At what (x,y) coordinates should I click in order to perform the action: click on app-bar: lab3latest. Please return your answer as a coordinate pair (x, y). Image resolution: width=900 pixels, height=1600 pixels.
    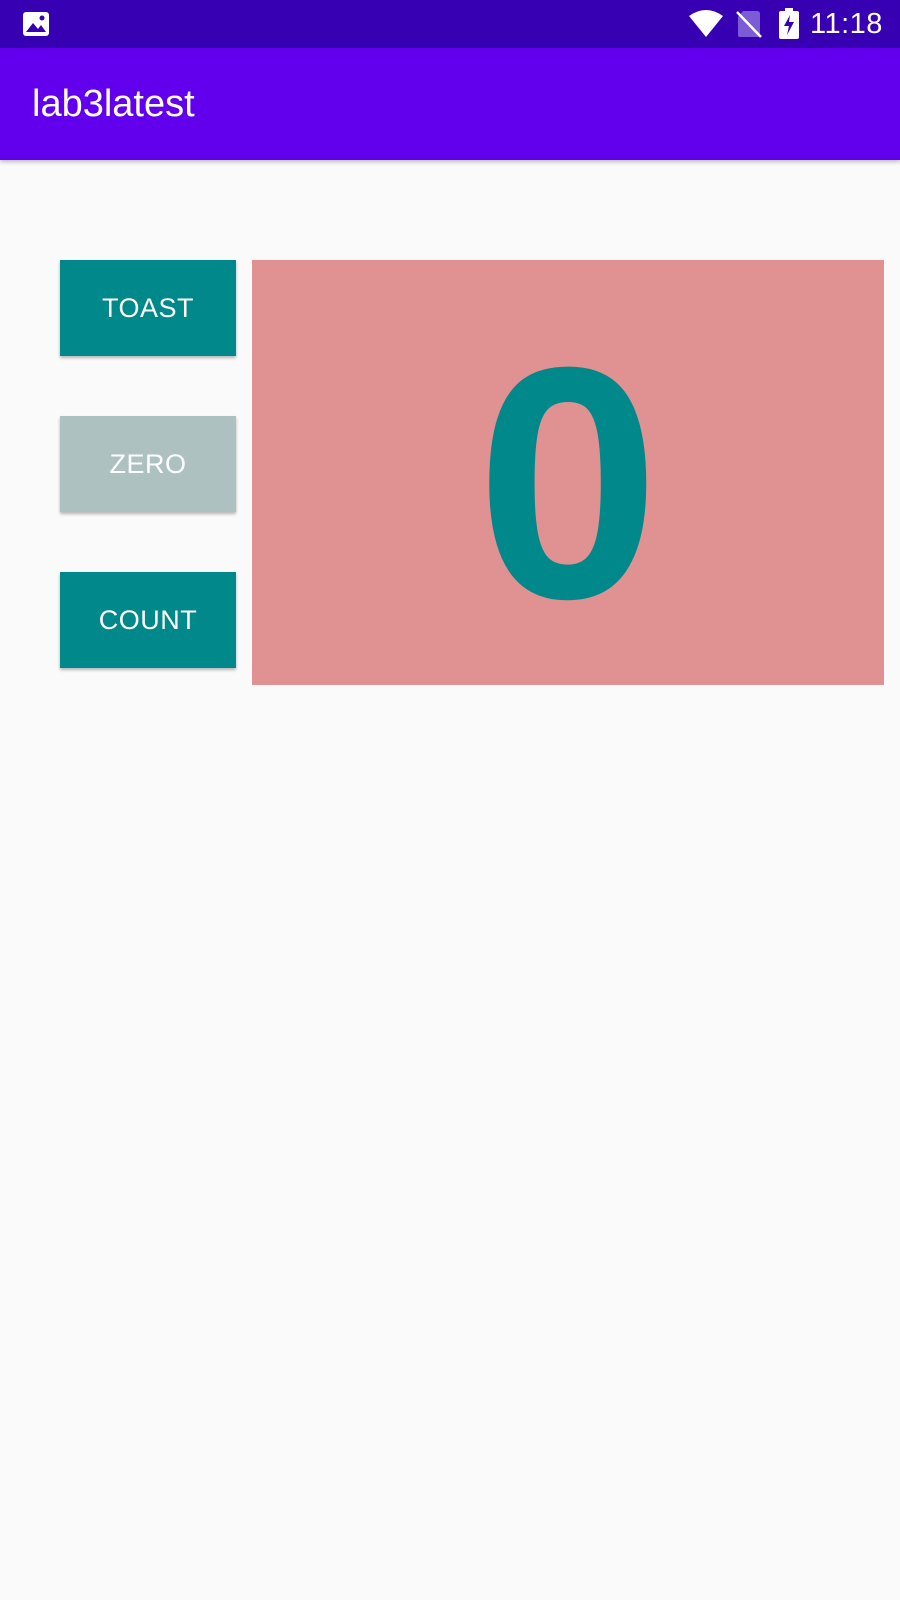
    Looking at the image, I should click on (450, 104).